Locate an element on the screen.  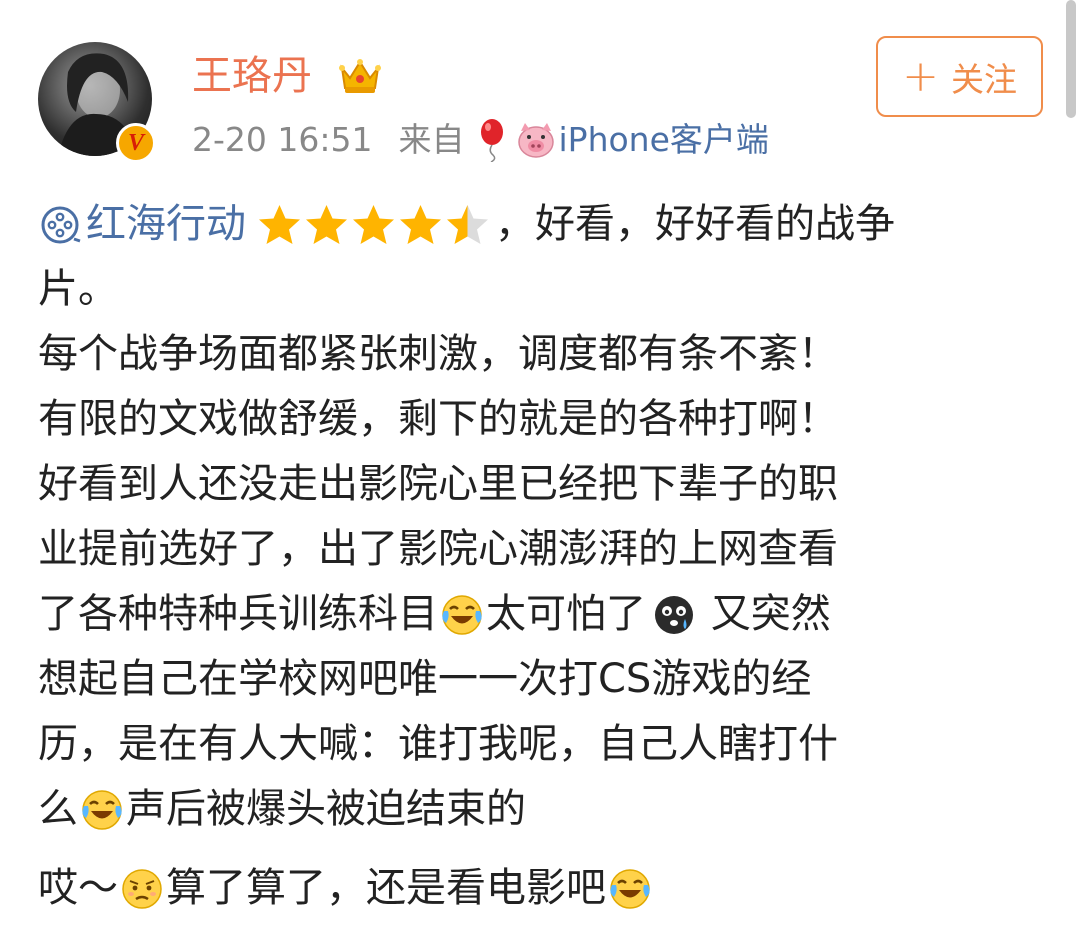
post-text: ，好看，好好看的战争 is located at coordinates (695, 224).